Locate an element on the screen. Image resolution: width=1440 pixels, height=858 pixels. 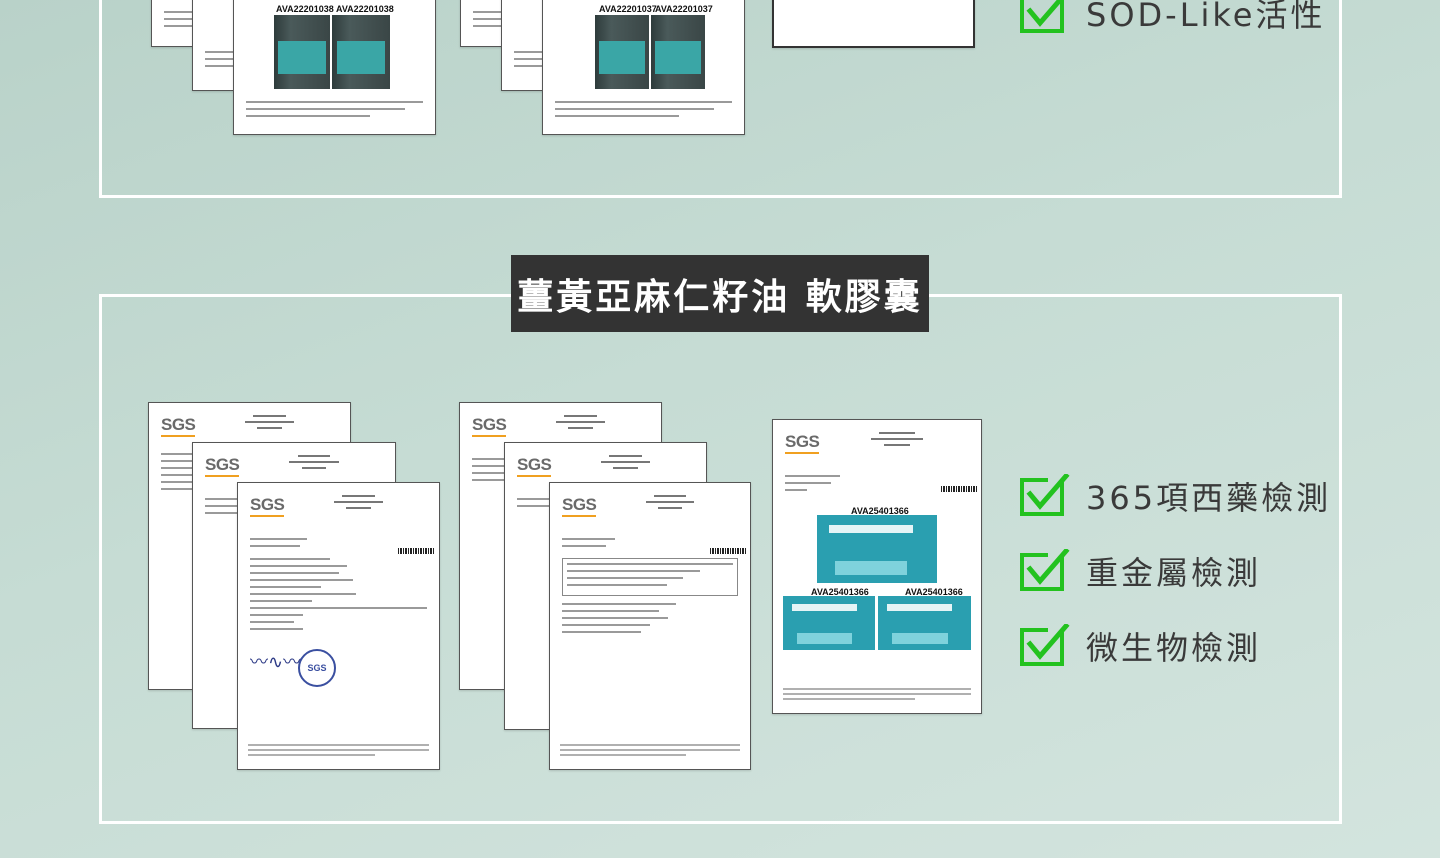
certificate-page: SGS is located at coordinates (650, 626).